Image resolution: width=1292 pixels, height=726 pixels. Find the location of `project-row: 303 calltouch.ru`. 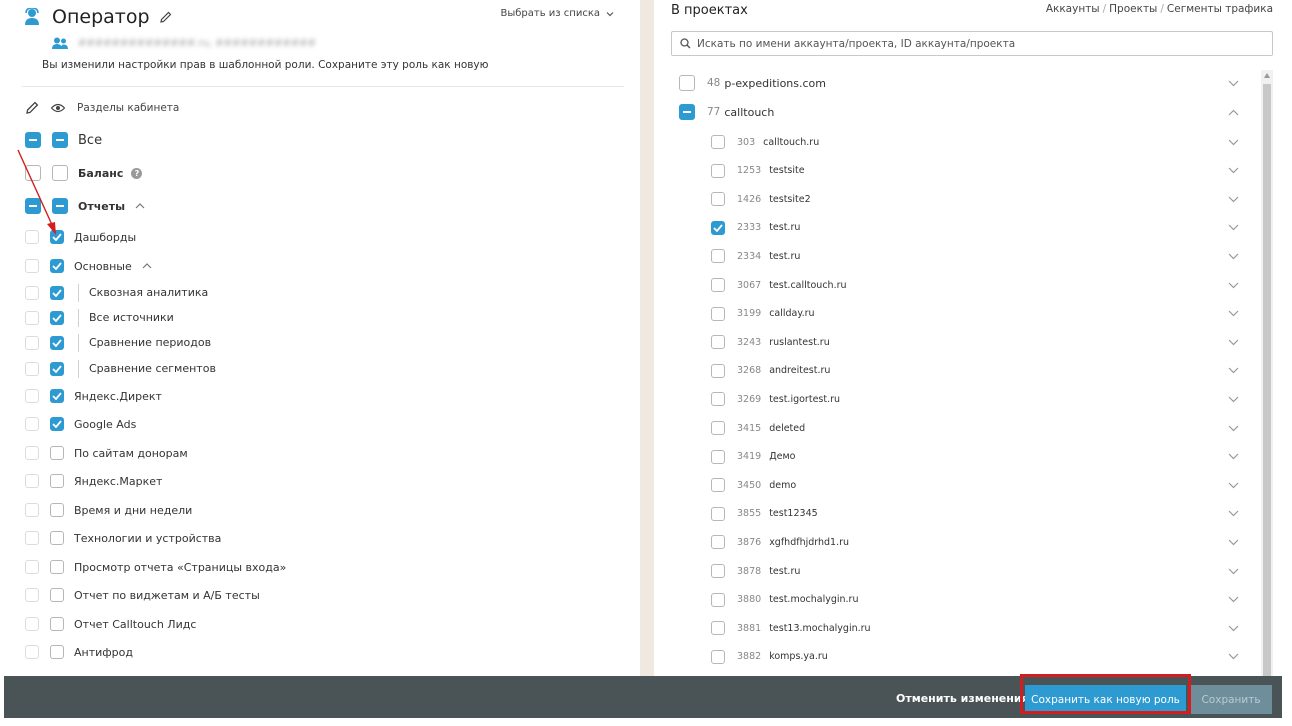

project-row: 303 calltouch.ru is located at coordinates (975, 142).